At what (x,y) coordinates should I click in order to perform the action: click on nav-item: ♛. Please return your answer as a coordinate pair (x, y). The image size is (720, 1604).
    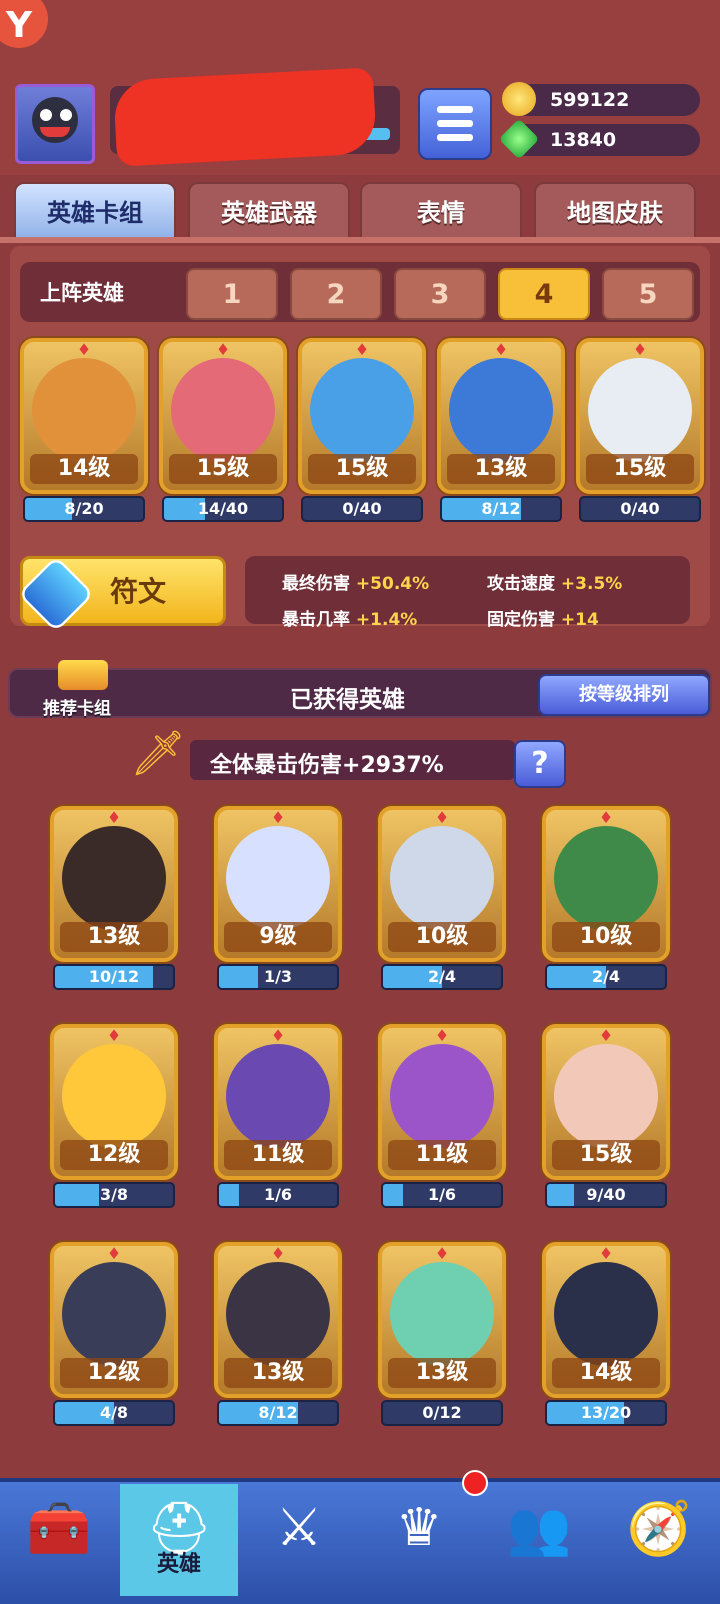
    Looking at the image, I should click on (419, 1540).